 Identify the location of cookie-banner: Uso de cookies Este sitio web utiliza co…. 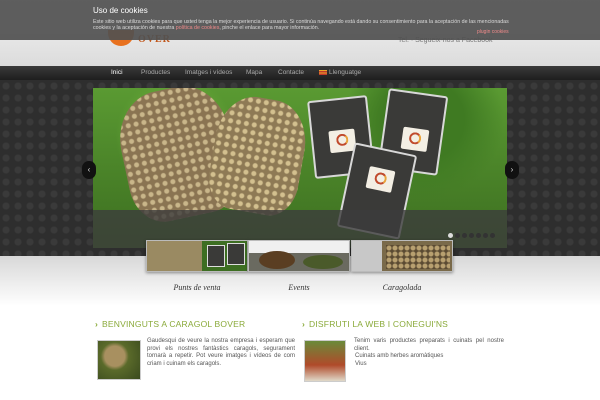
(300, 20).